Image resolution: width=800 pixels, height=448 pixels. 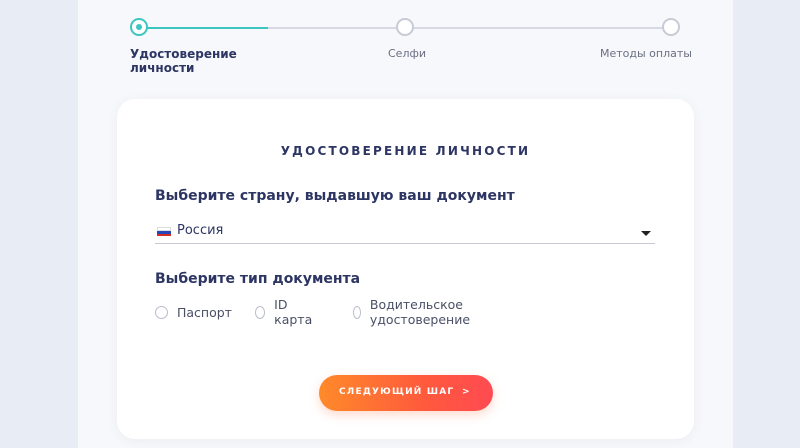 I want to click on step-label-selfie: Селфи, so click(x=407, y=53).